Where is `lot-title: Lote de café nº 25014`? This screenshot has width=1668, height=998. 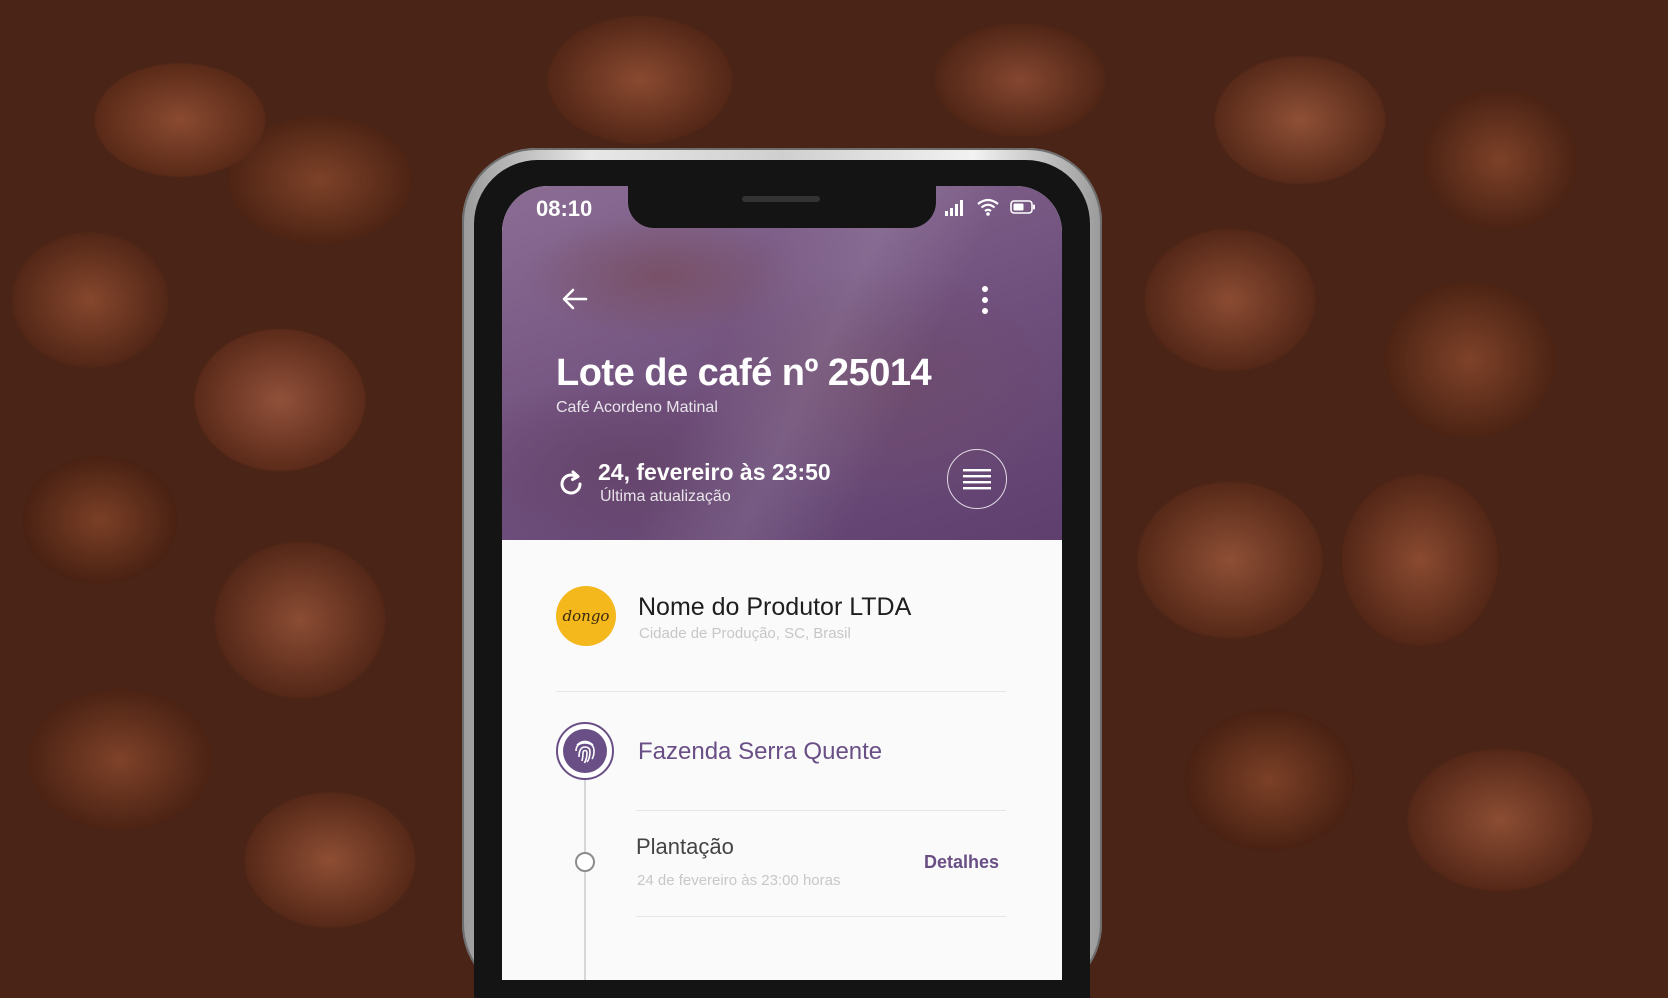
lot-title: Lote de café nº 25014 is located at coordinates (744, 373).